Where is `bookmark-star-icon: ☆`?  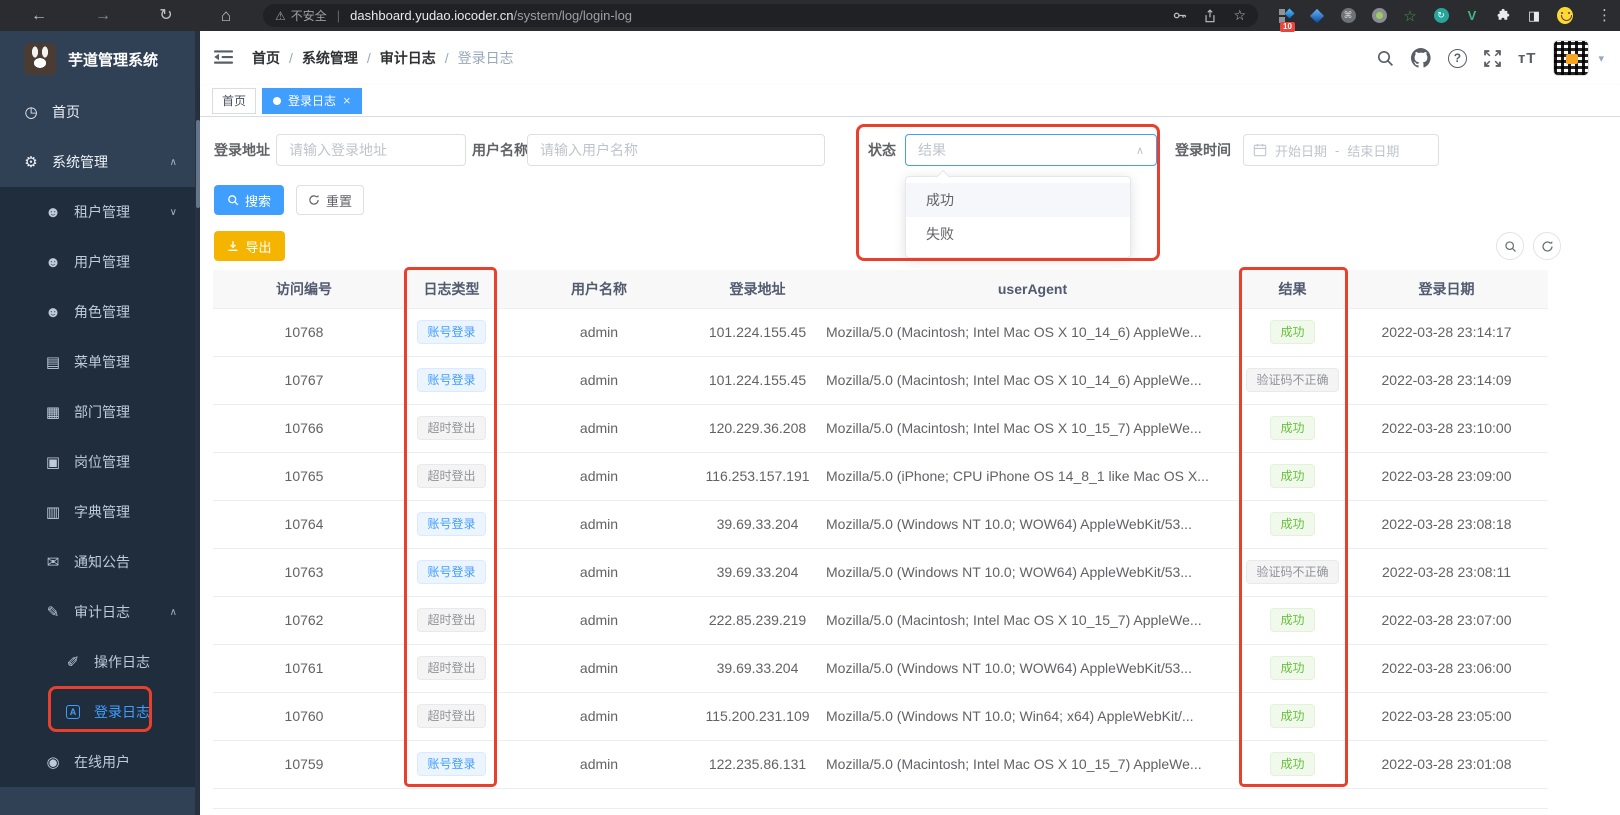 bookmark-star-icon: ☆ is located at coordinates (1239, 15).